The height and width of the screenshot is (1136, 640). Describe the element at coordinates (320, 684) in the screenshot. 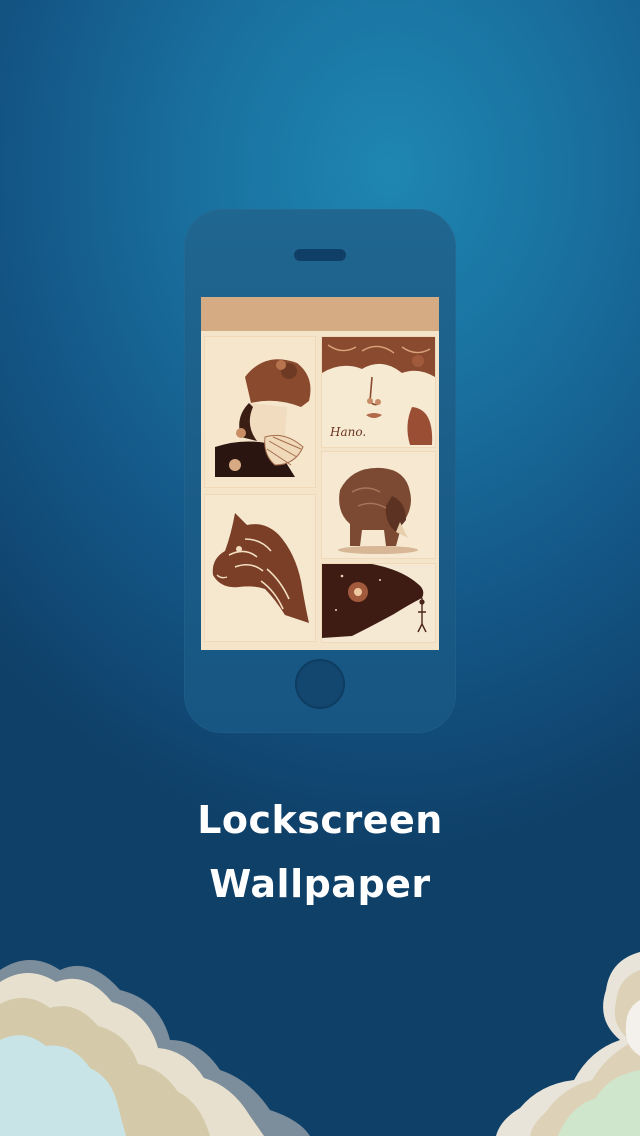

I see `home-button-icon` at that location.